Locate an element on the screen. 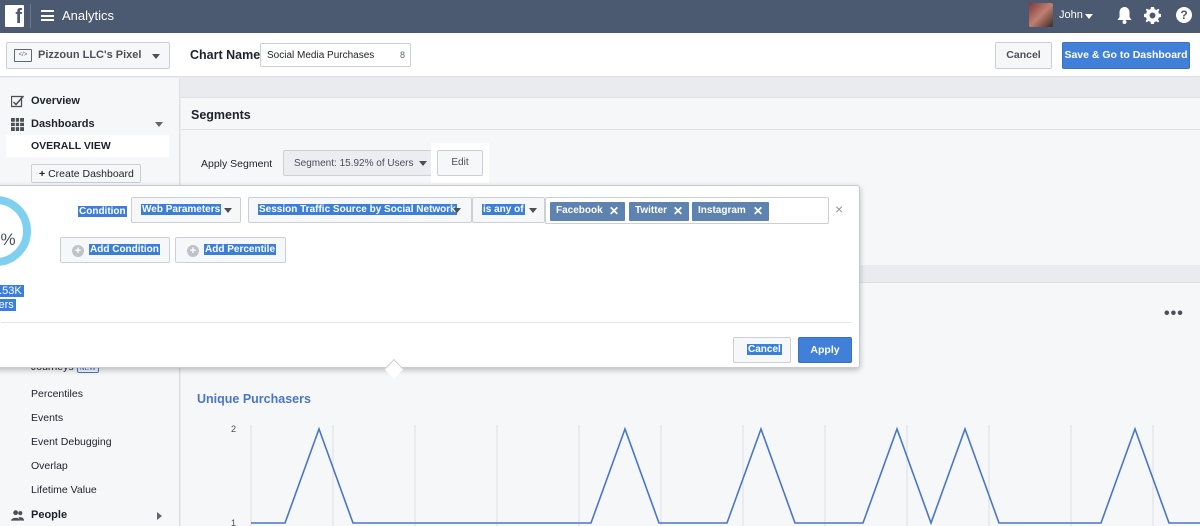  pixel-select-label: Pizzoun LLC's Pixel is located at coordinates (90, 55).